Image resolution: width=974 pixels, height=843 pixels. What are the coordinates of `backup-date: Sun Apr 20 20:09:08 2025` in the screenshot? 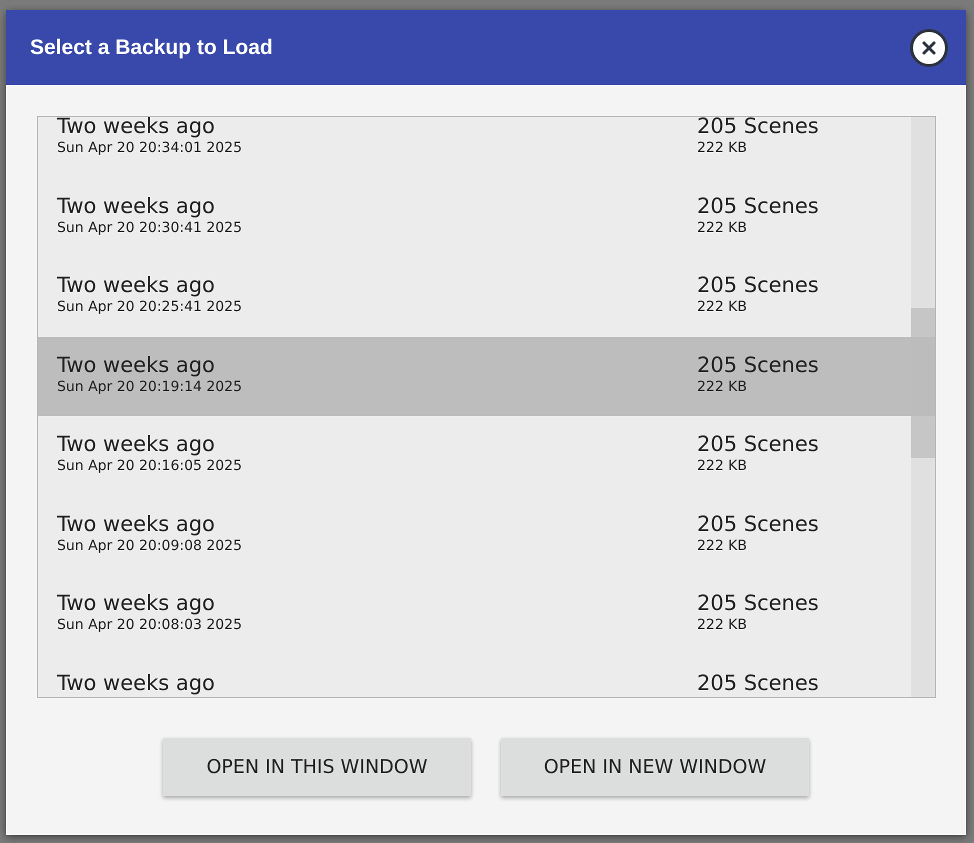 It's located at (150, 545).